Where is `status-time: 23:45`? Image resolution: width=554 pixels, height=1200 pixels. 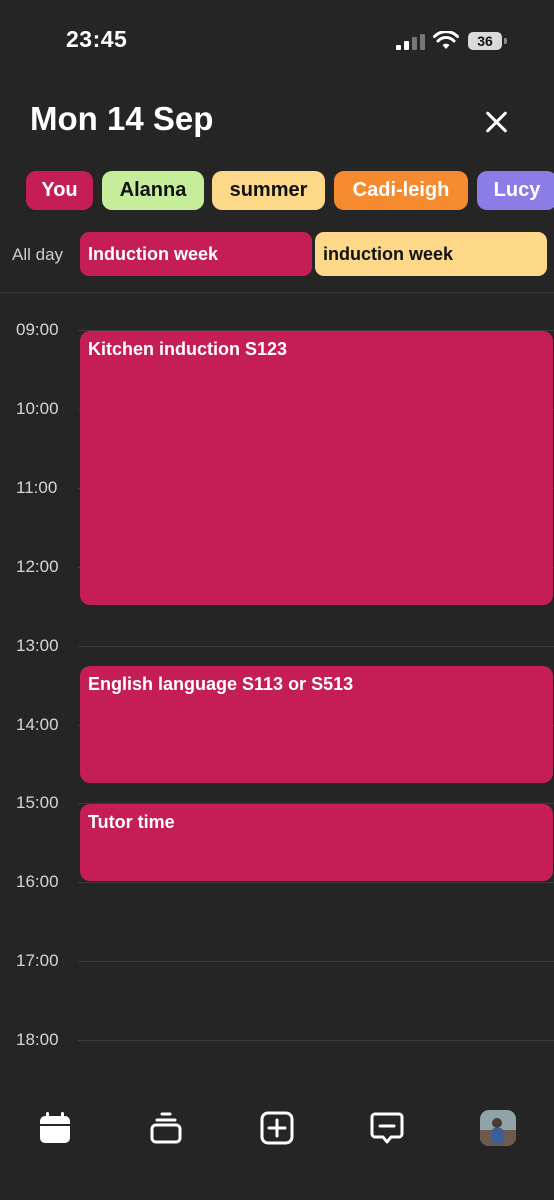
status-time: 23:45 is located at coordinates (97, 39).